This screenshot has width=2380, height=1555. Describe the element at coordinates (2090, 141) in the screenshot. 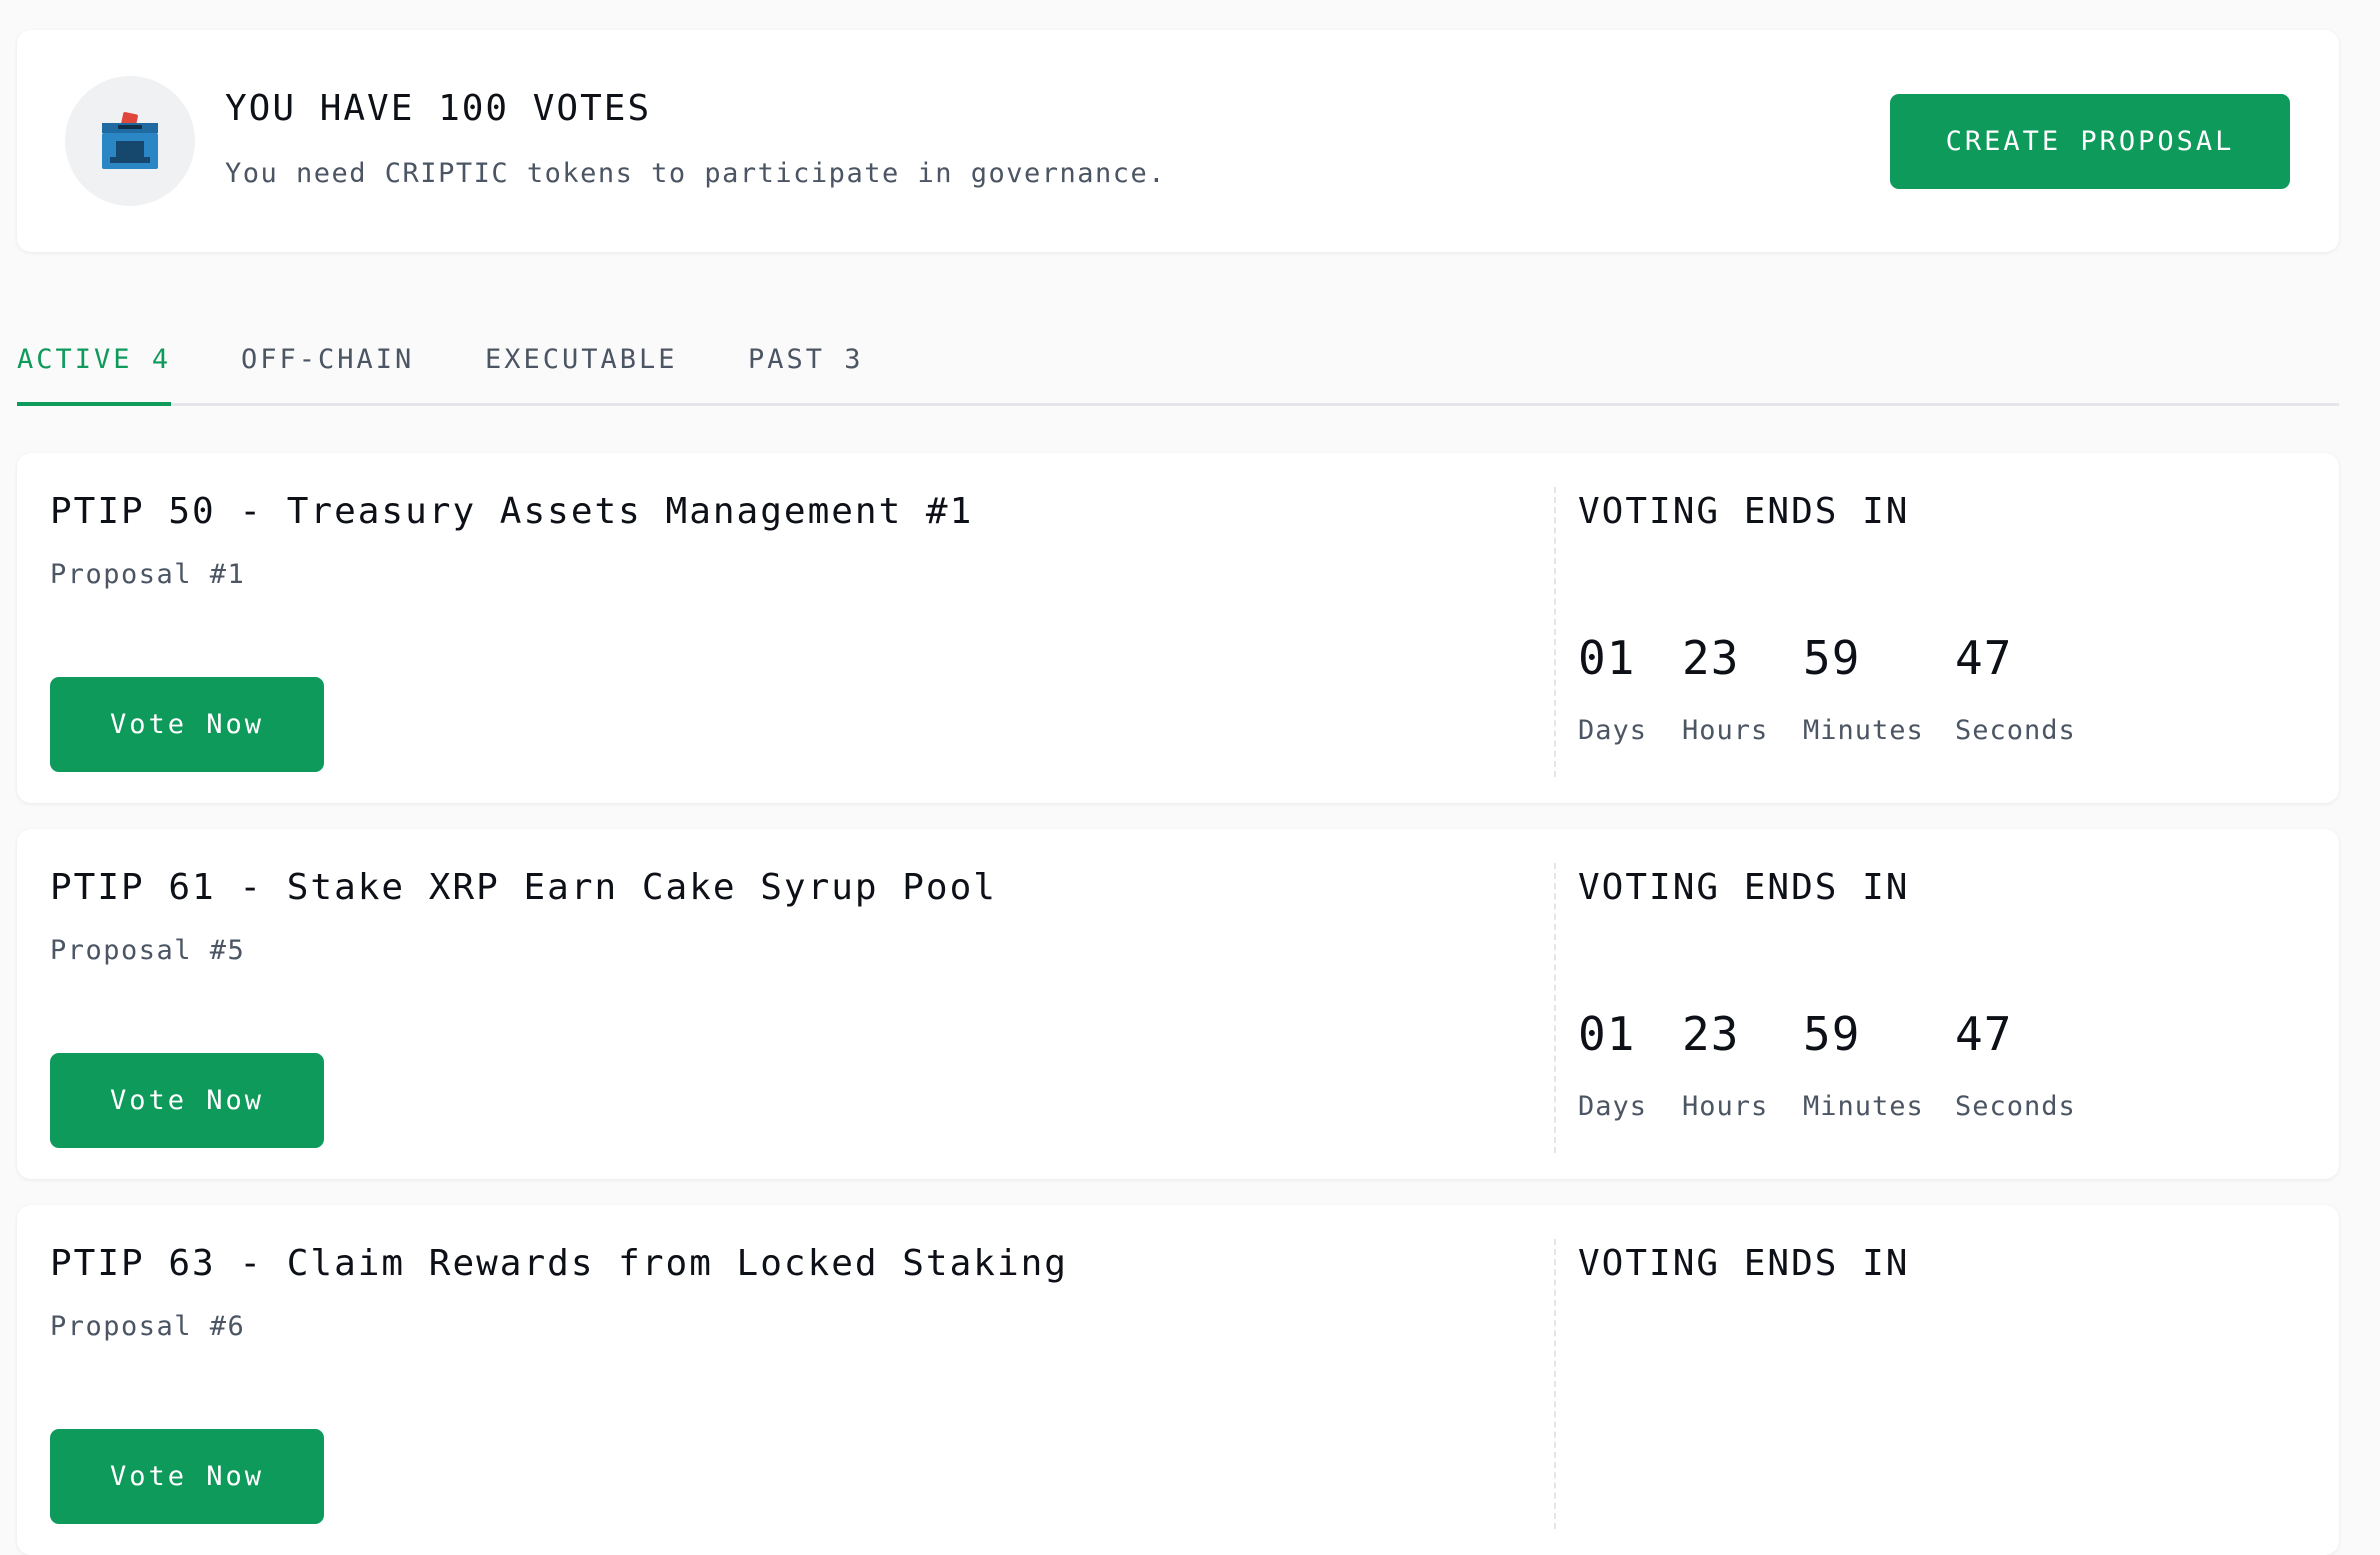

I see `create-proposal-button: CREATE PROPOSAL` at that location.